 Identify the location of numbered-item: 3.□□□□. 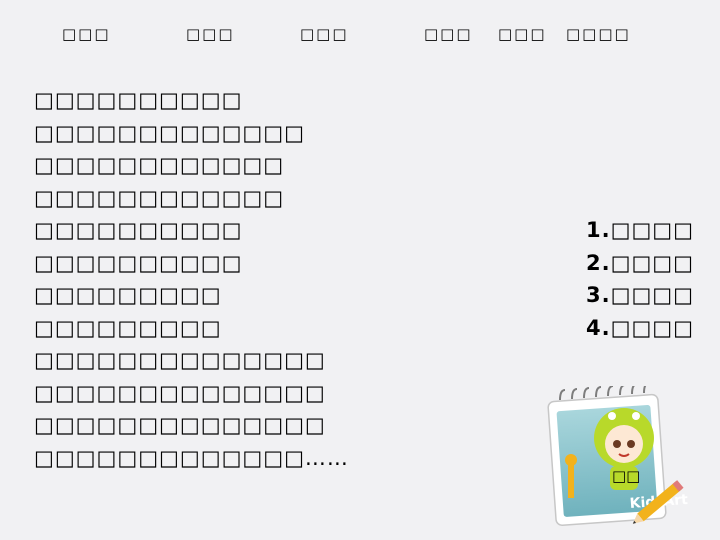
(640, 295).